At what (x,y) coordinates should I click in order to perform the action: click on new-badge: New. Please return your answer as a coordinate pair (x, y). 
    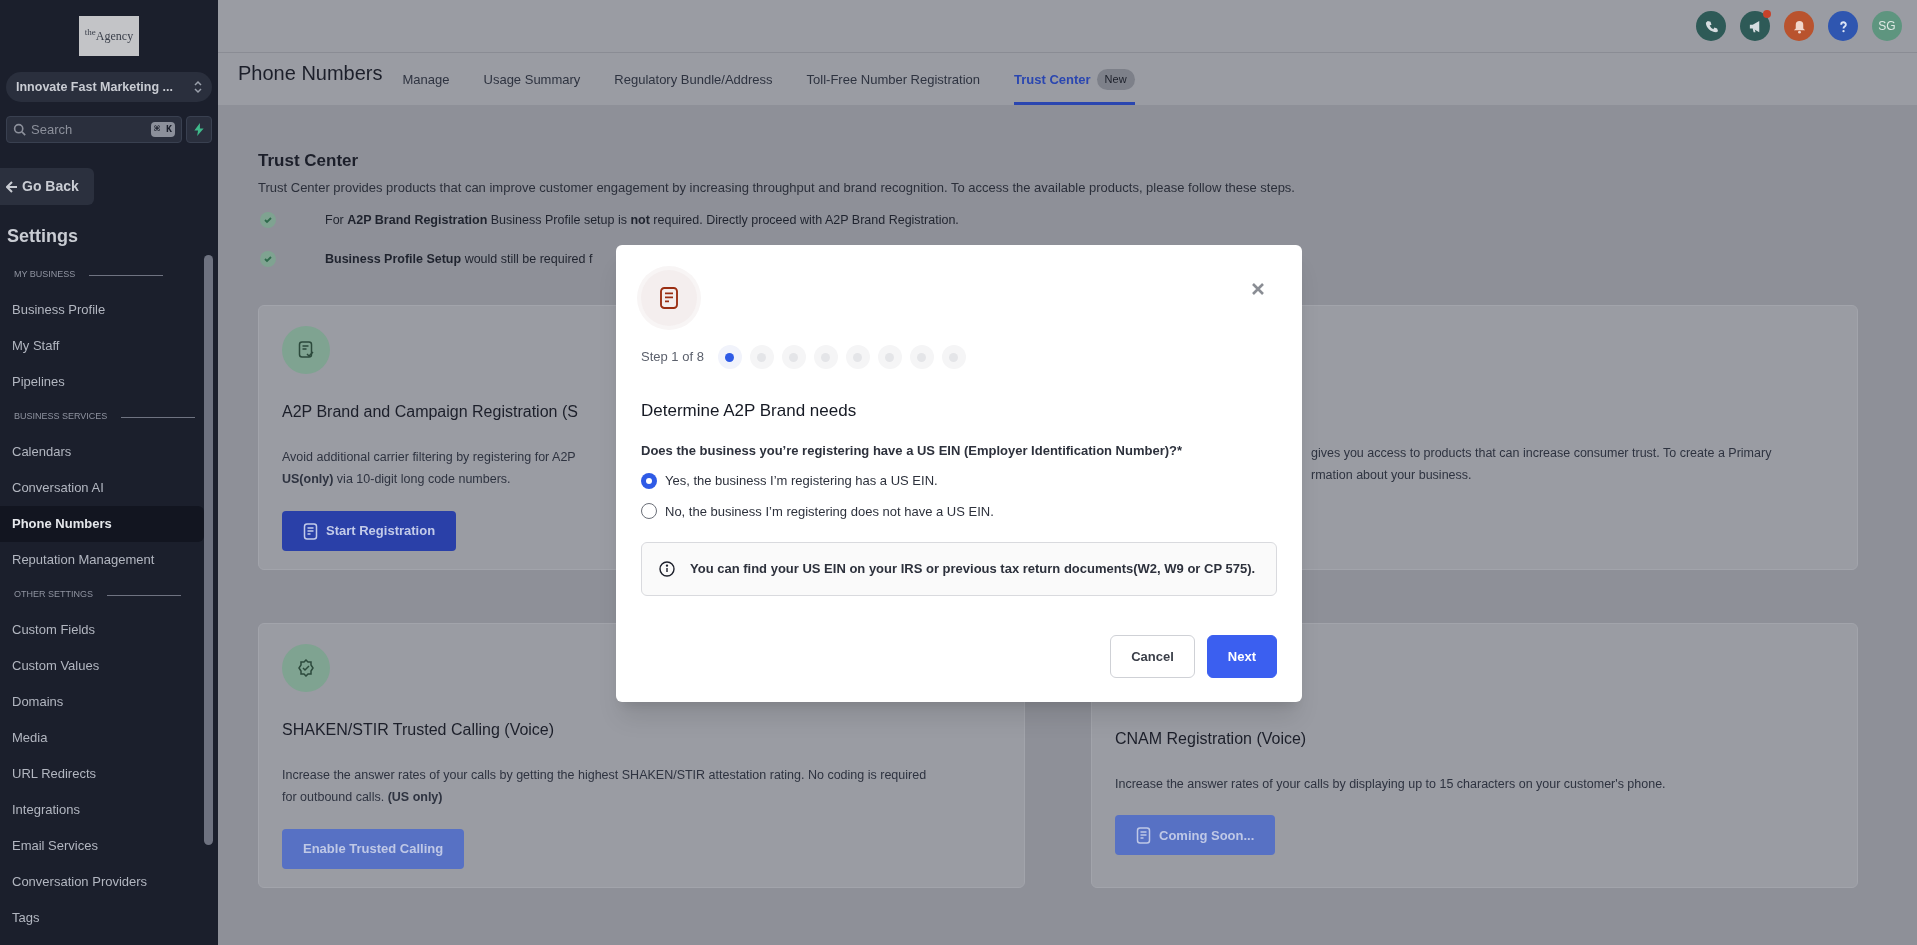
    Looking at the image, I should click on (1115, 79).